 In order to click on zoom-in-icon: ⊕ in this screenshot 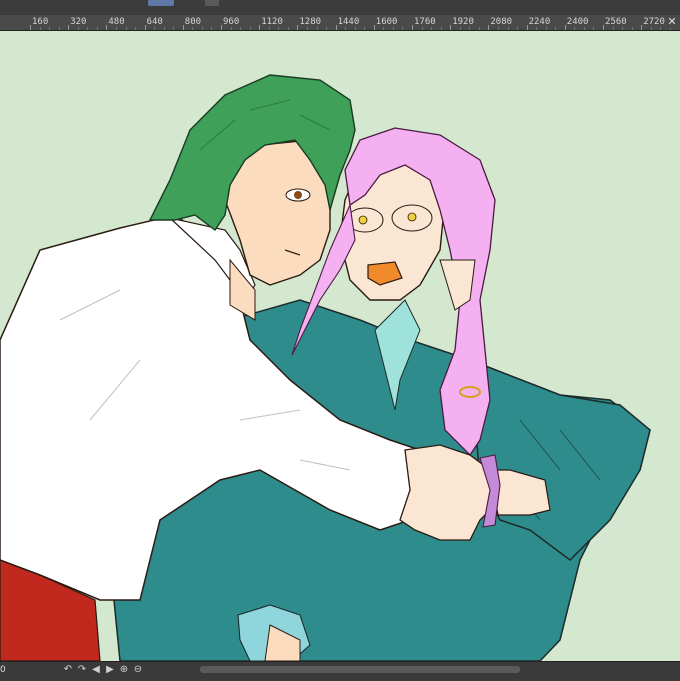, I will do `click(124, 670)`.